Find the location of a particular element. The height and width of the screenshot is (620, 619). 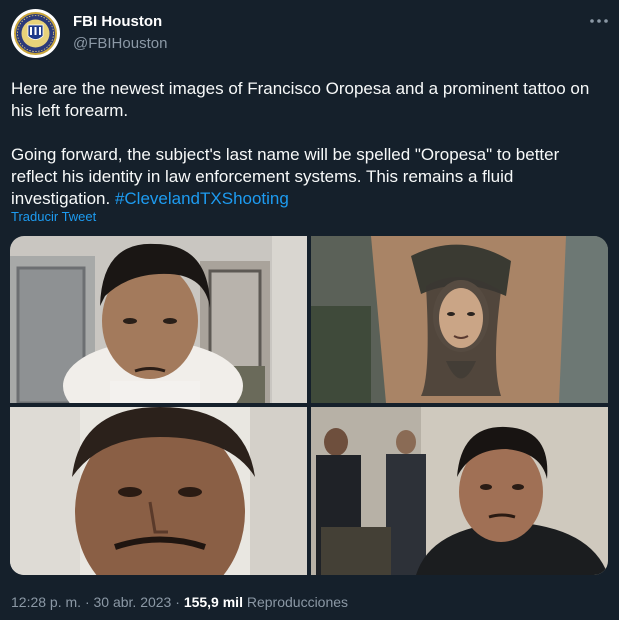

fbi-seal-icon is located at coordinates (35, 33).